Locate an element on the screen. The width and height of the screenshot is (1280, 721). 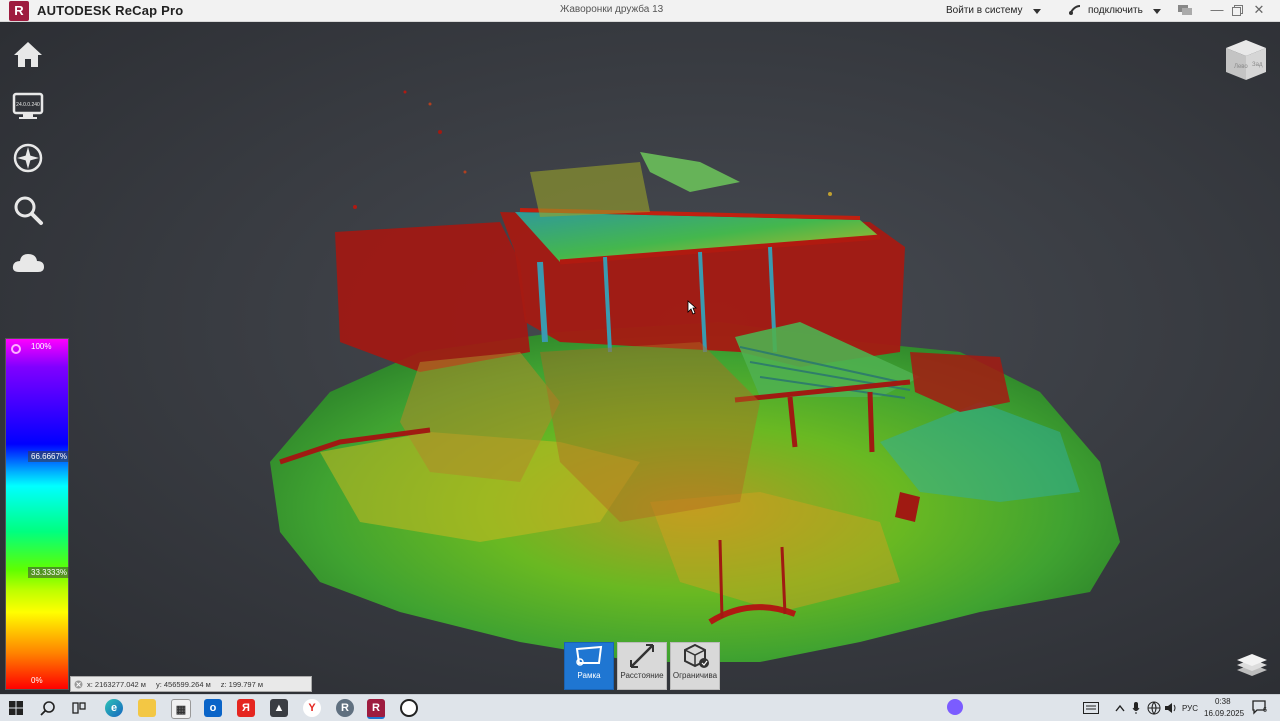
connect-chevron-down-icon is located at coordinates (1157, 11).